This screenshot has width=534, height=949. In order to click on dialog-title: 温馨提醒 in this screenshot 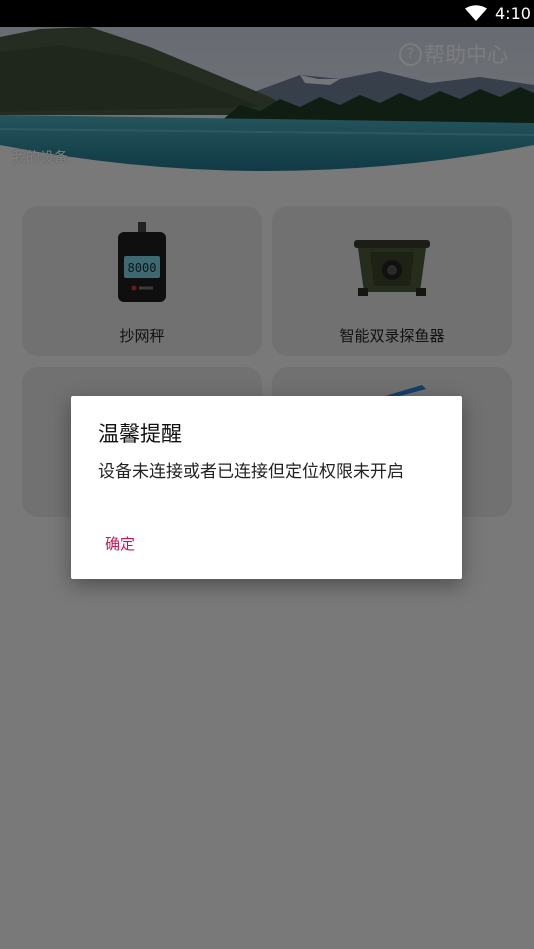, I will do `click(140, 434)`.